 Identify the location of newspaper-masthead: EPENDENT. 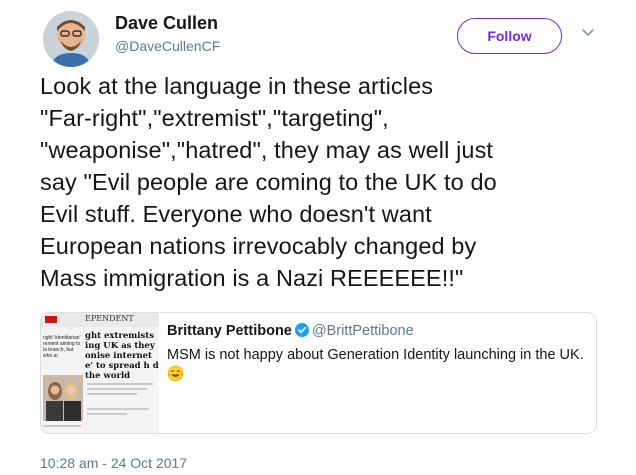
(100, 320).